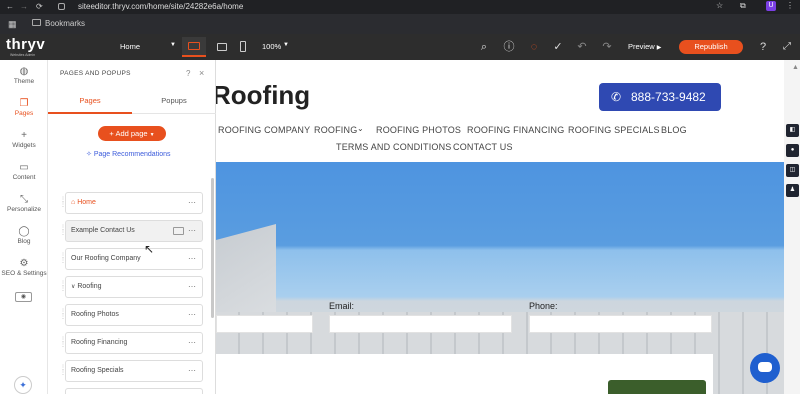 The width and height of the screenshot is (800, 394). Describe the element at coordinates (271, 46) in the screenshot. I see `zoom-select: 100%` at that location.